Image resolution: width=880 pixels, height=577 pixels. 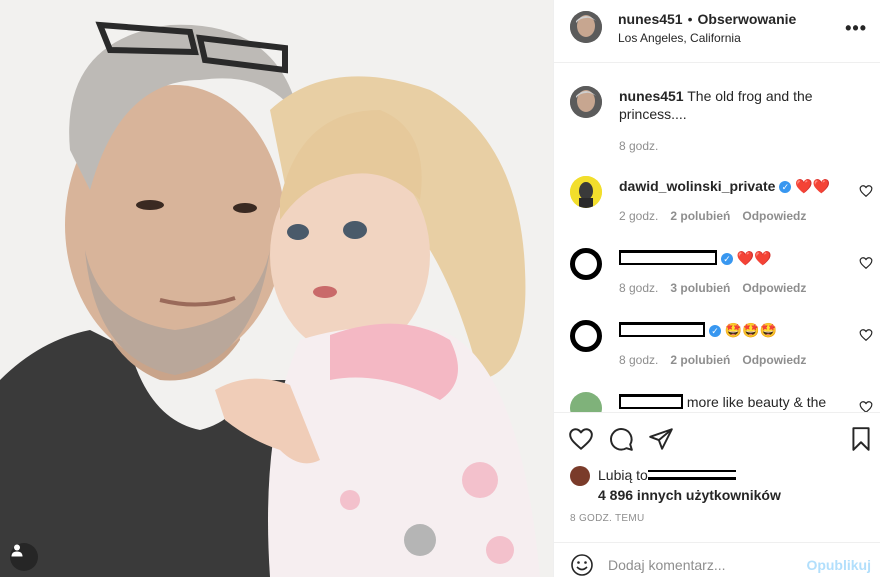 What do you see at coordinates (638, 216) in the screenshot?
I see `comment-time: 2 godz.` at bounding box center [638, 216].